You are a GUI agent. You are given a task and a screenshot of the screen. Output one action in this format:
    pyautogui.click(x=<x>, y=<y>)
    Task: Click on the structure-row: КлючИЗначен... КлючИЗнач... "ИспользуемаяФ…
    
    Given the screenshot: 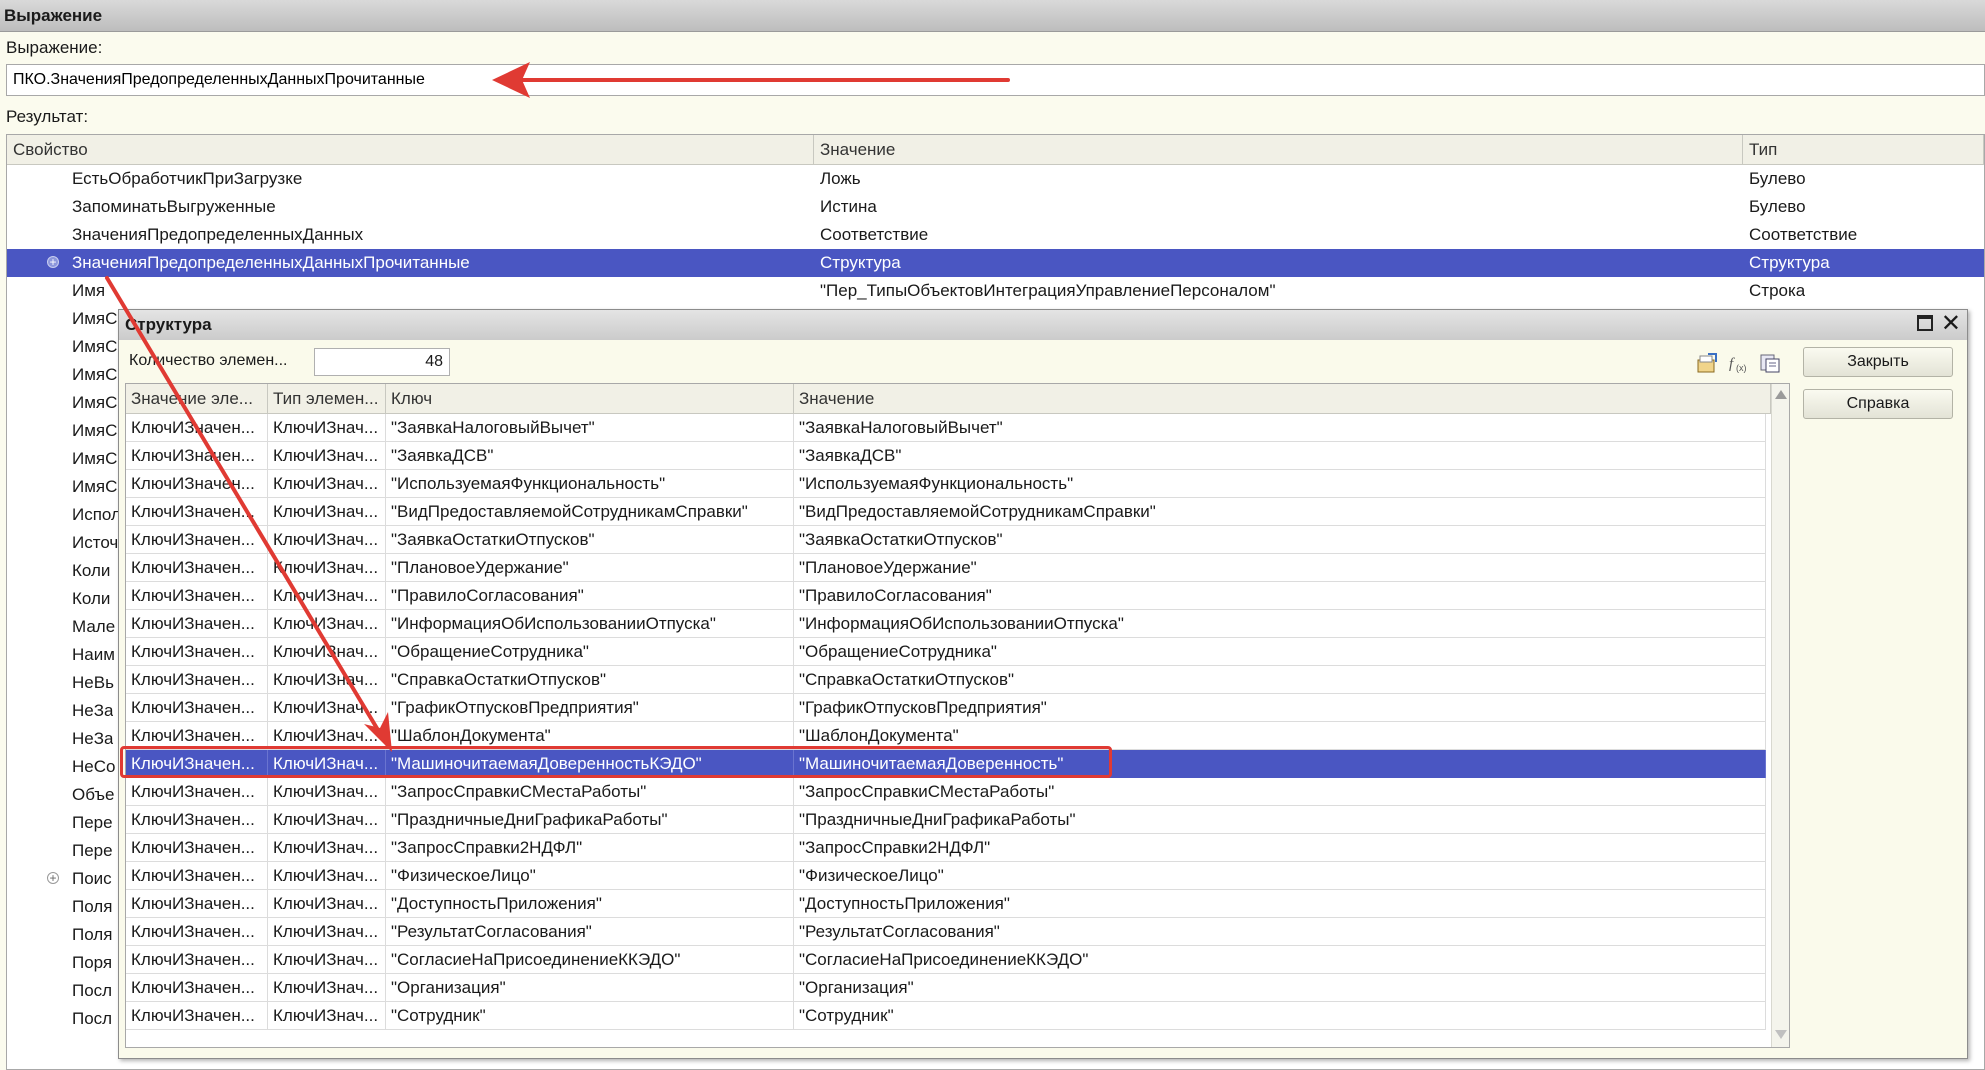 What is the action you would take?
    pyautogui.click(x=946, y=484)
    